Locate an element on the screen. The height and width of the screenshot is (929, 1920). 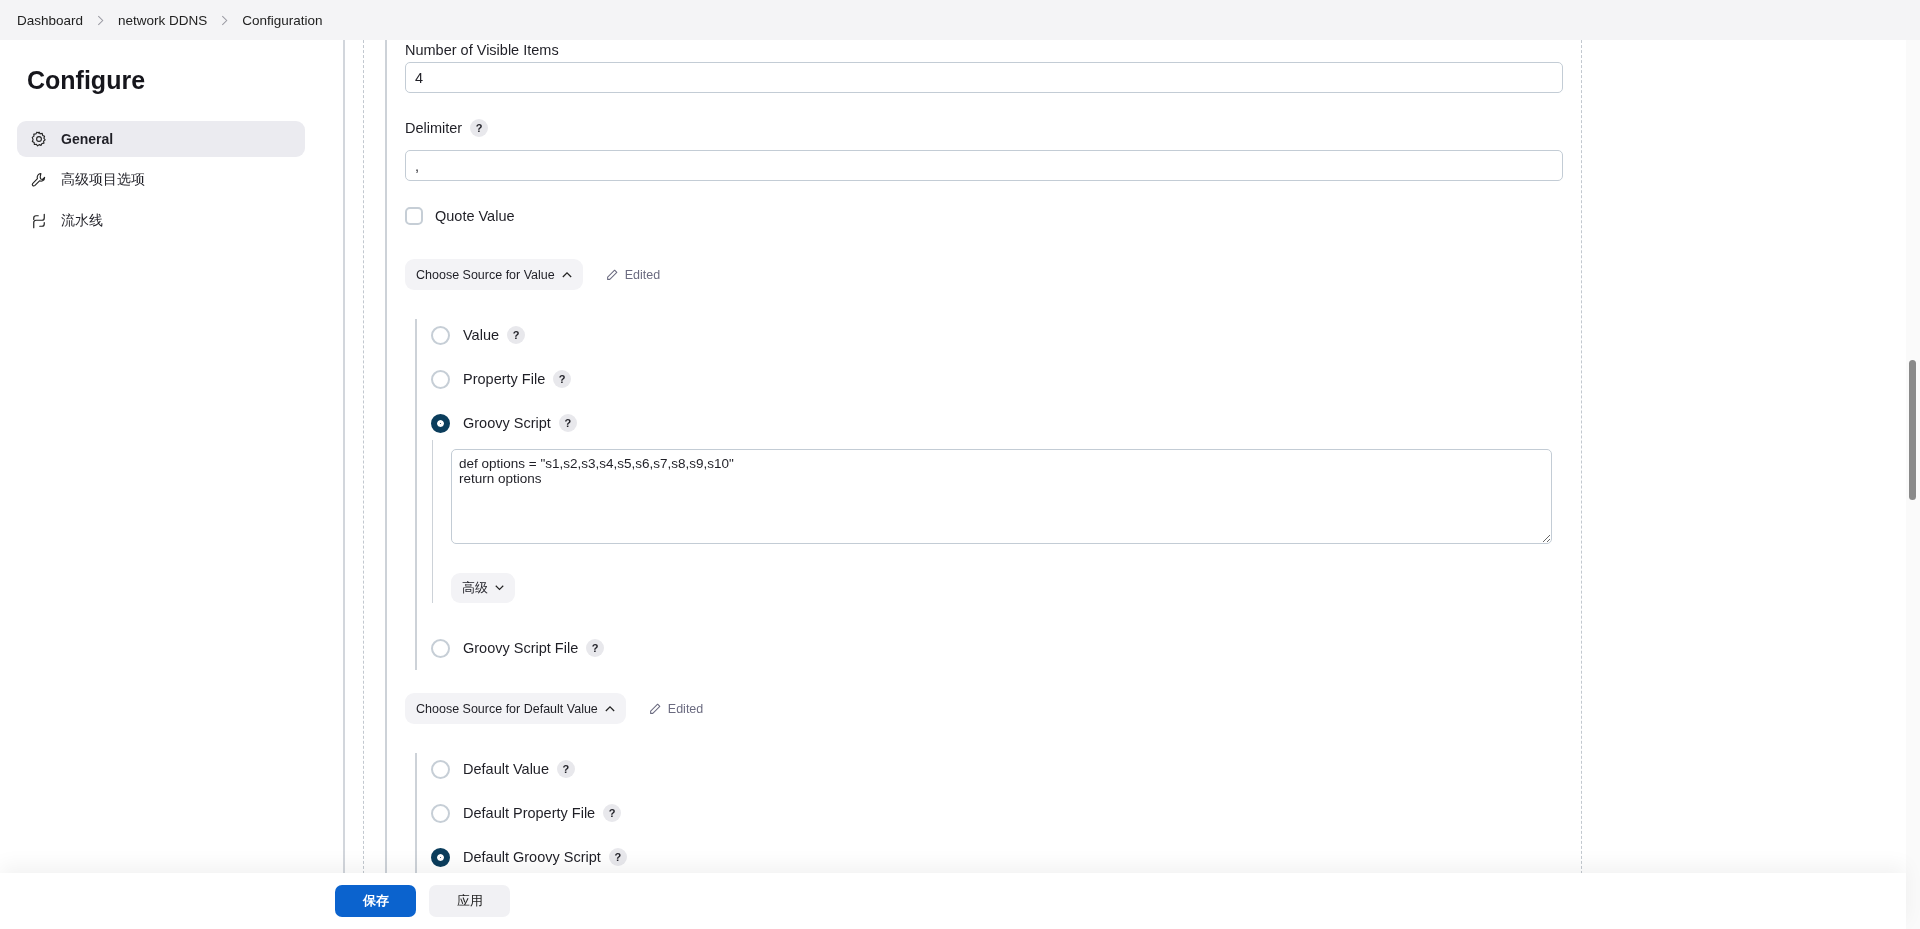
settings-icon is located at coordinates (39, 139).